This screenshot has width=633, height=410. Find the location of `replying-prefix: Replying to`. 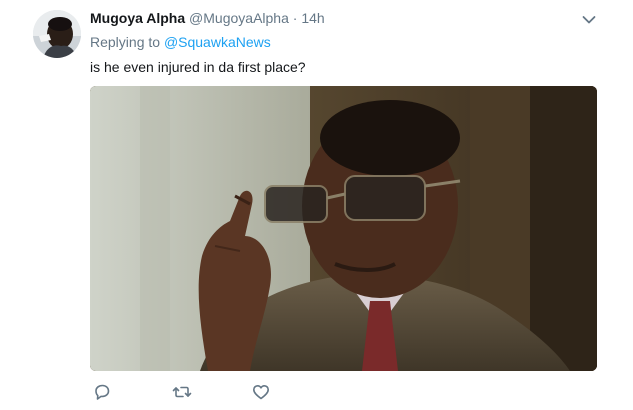

replying-prefix: Replying to is located at coordinates (125, 42).